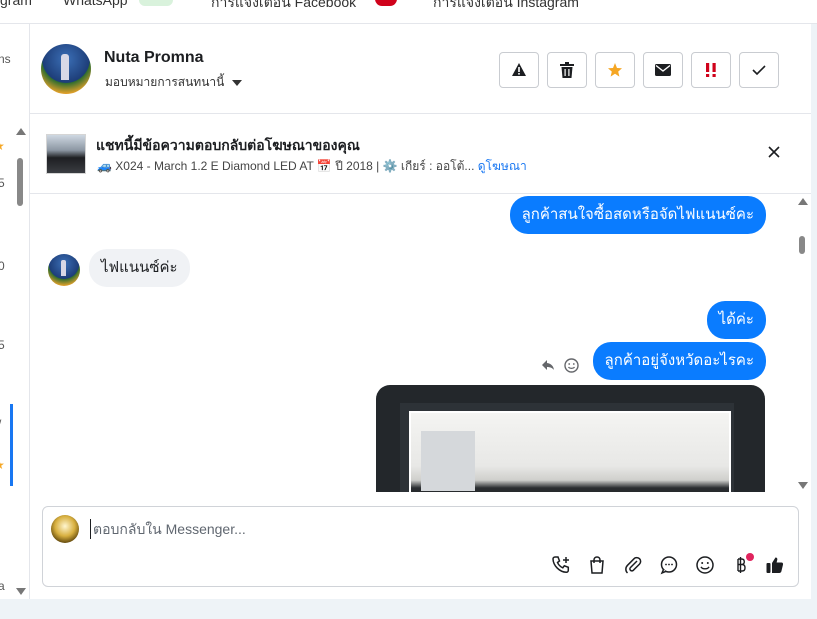 The image size is (817, 619). I want to click on contact-name: Nuta Promna, so click(154, 58).